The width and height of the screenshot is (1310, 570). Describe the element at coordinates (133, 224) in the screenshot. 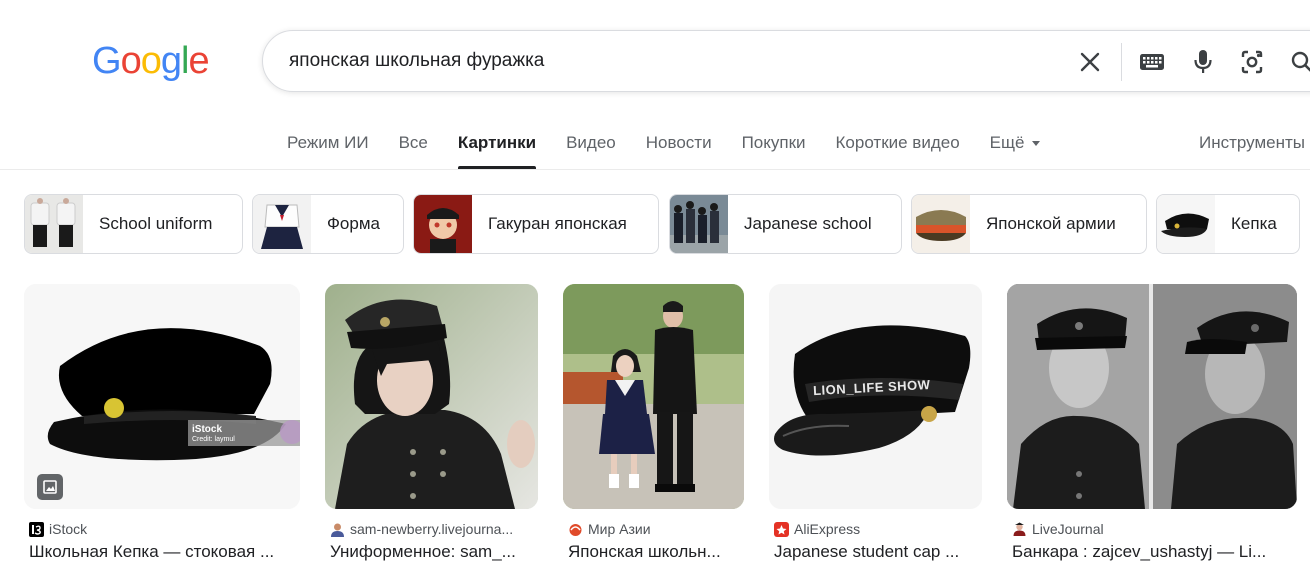

I see `chip-school-uniform: School uniform` at that location.